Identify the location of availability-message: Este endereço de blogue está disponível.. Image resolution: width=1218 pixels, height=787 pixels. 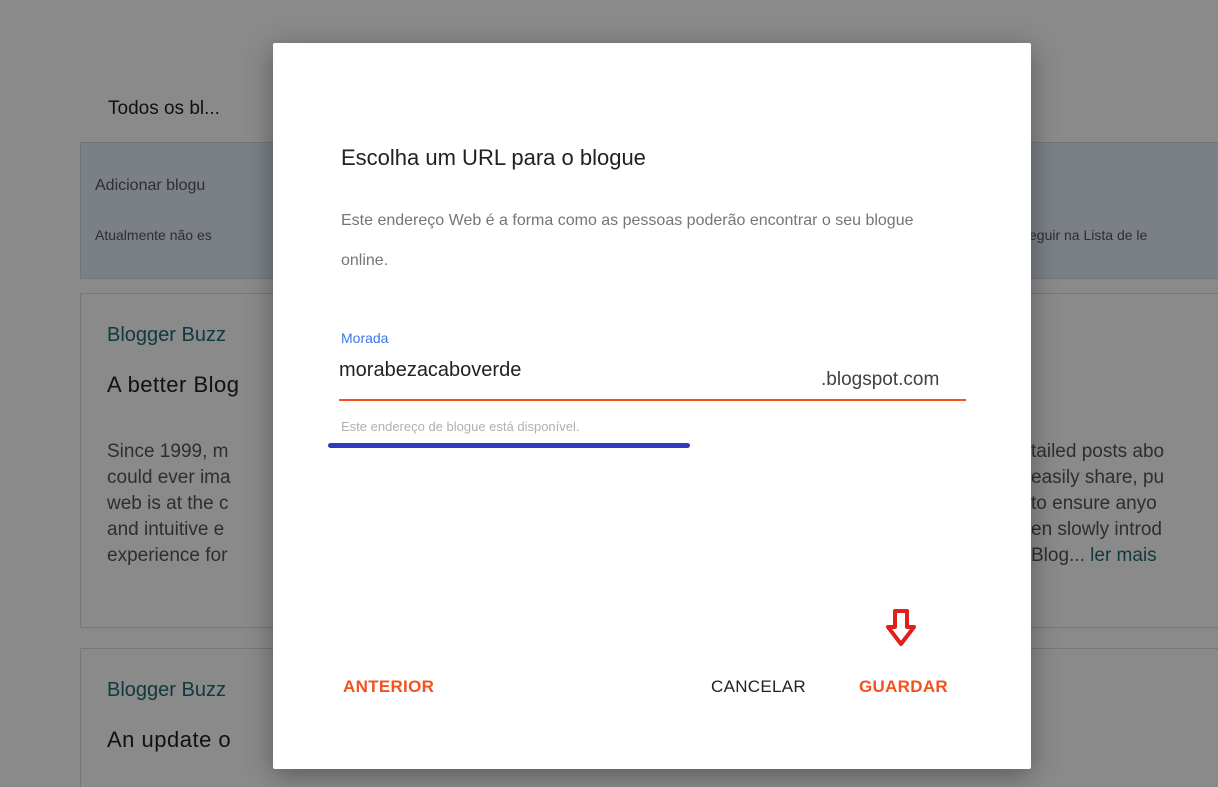
(460, 426).